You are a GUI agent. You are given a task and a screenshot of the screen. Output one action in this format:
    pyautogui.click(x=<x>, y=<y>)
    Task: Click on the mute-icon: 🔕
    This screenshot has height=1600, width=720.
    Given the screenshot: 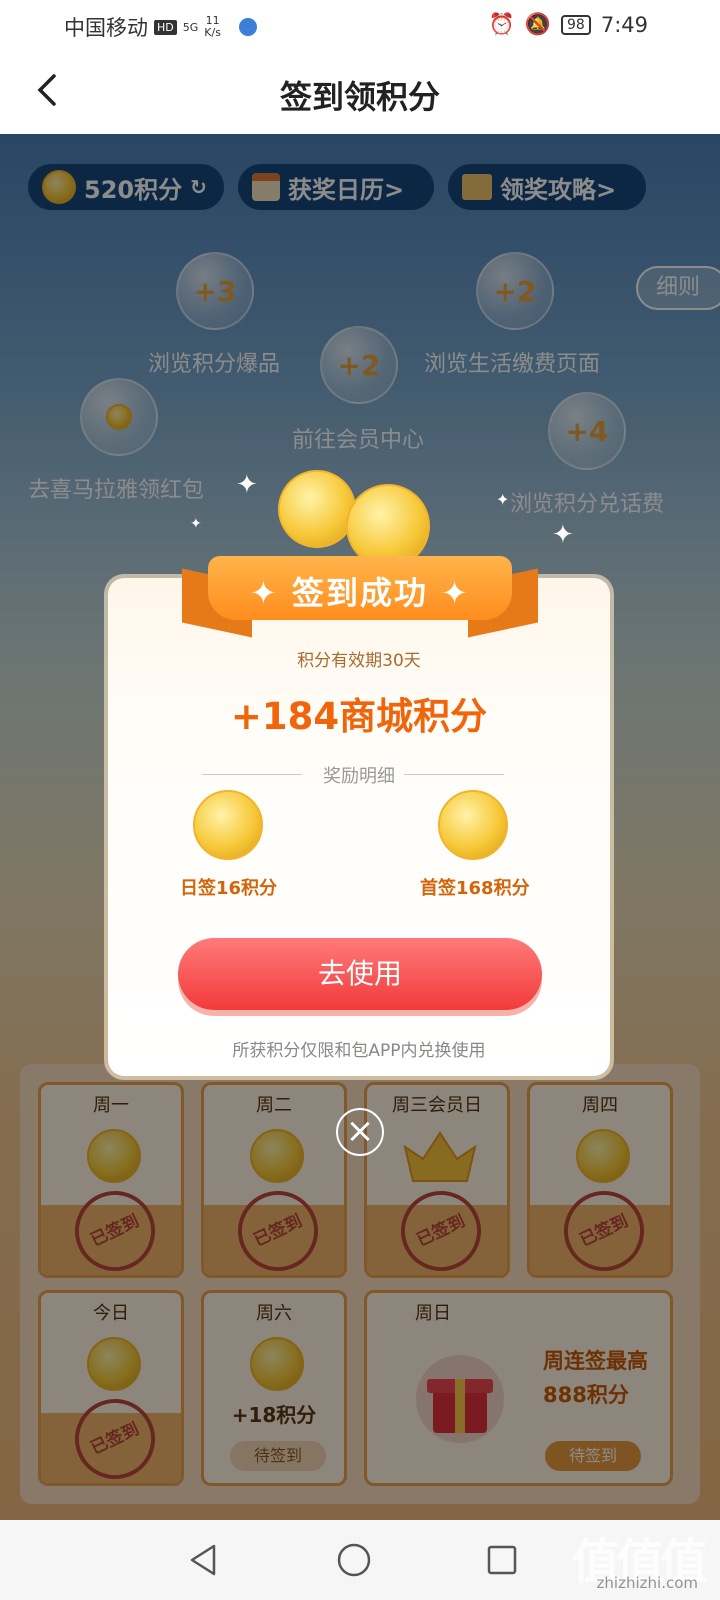 What is the action you would take?
    pyautogui.click(x=537, y=24)
    